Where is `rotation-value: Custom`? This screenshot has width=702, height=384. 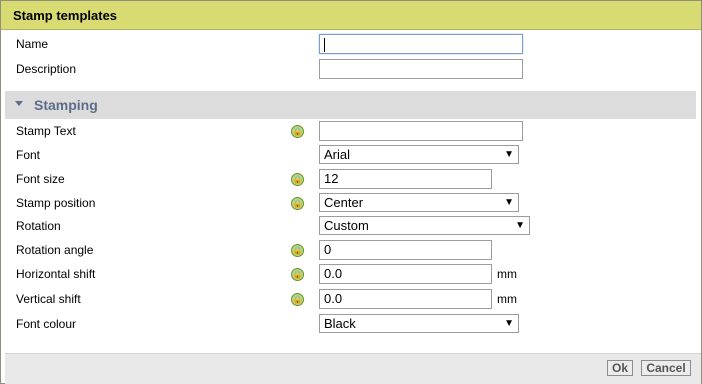 rotation-value: Custom is located at coordinates (346, 225).